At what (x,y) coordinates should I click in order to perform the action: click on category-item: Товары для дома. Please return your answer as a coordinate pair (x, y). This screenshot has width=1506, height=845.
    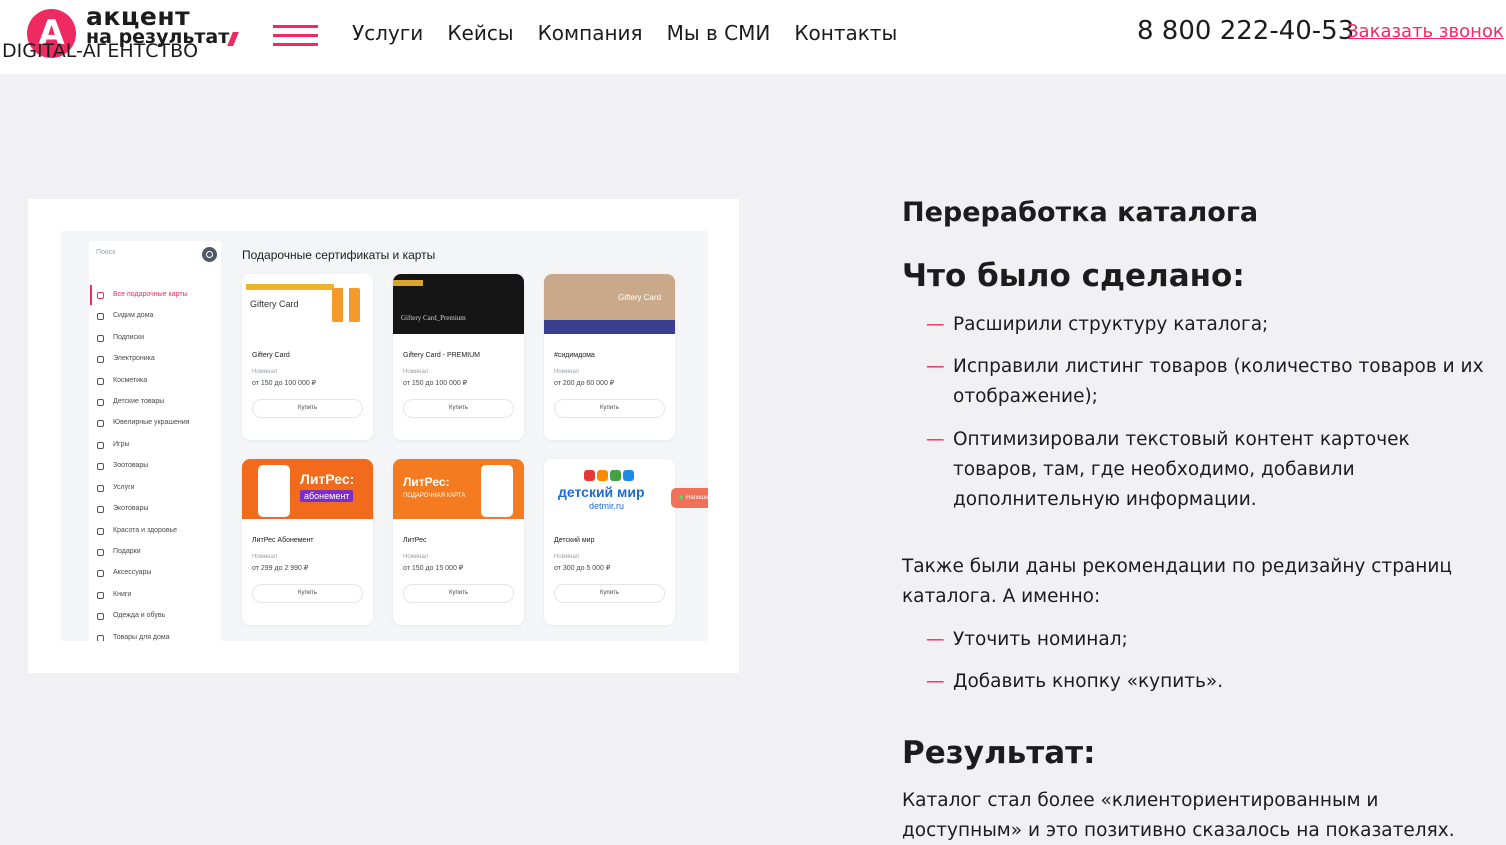
    Looking at the image, I should click on (133, 637).